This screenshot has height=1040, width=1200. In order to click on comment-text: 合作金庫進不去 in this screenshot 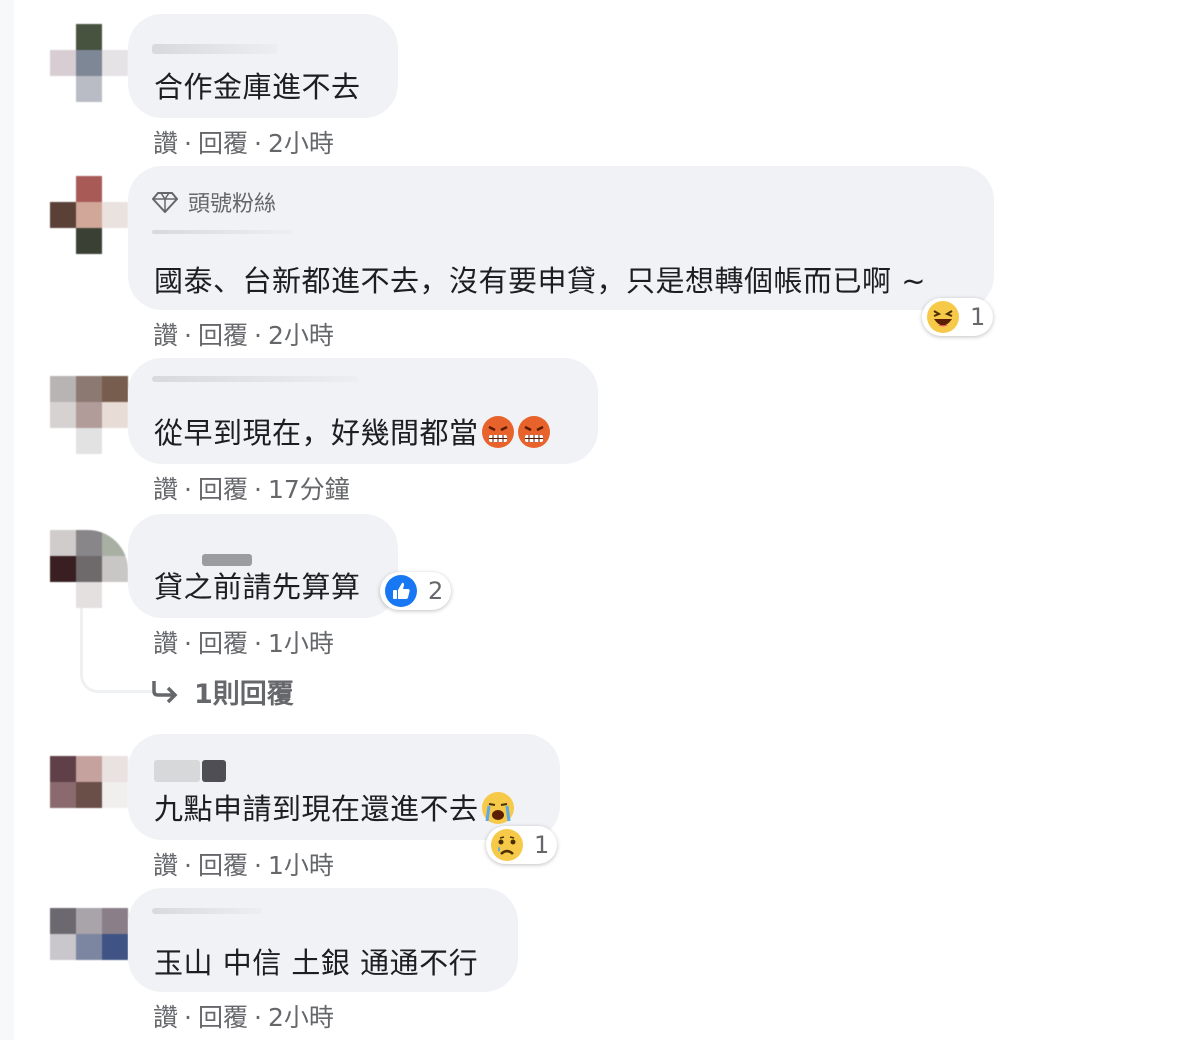, I will do `click(257, 87)`.